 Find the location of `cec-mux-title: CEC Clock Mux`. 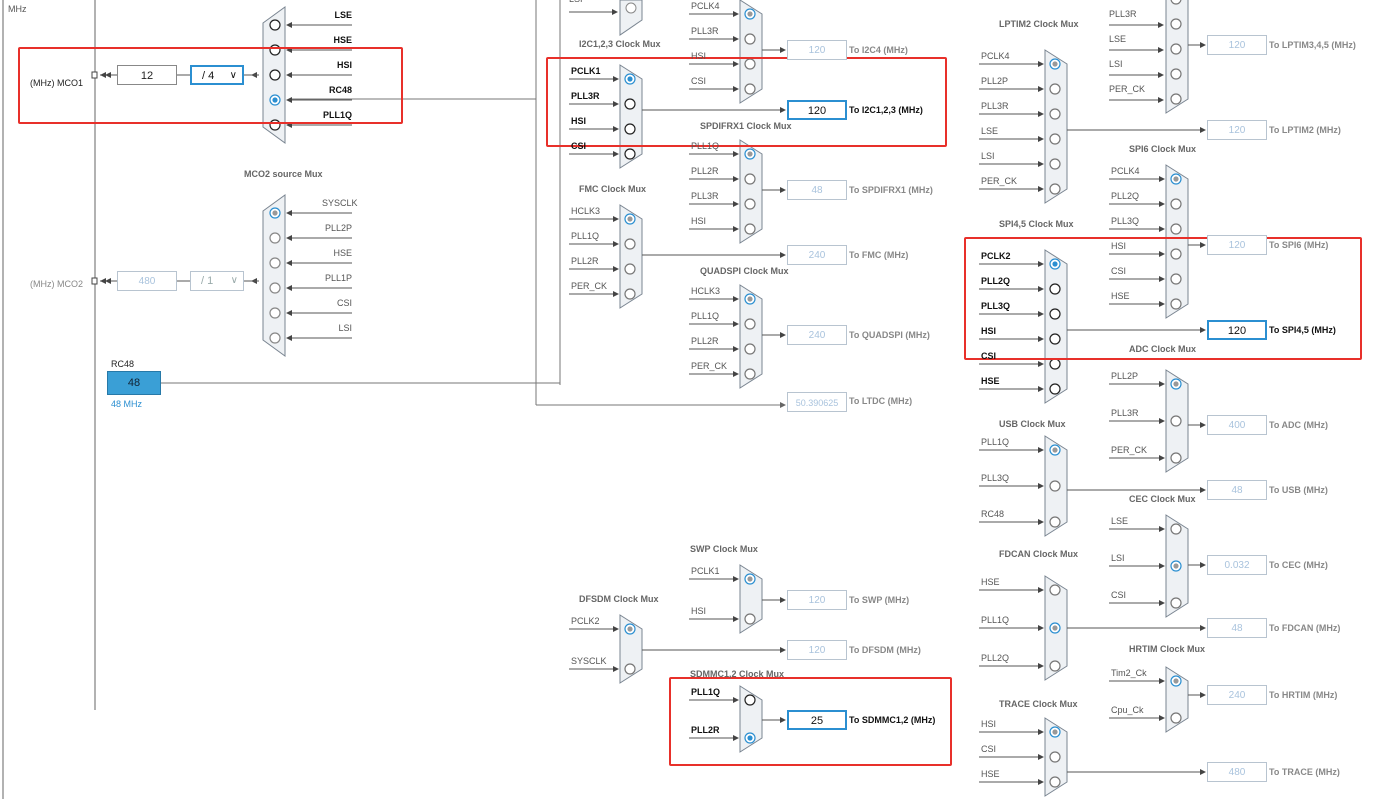

cec-mux-title: CEC Clock Mux is located at coordinates (1162, 499).